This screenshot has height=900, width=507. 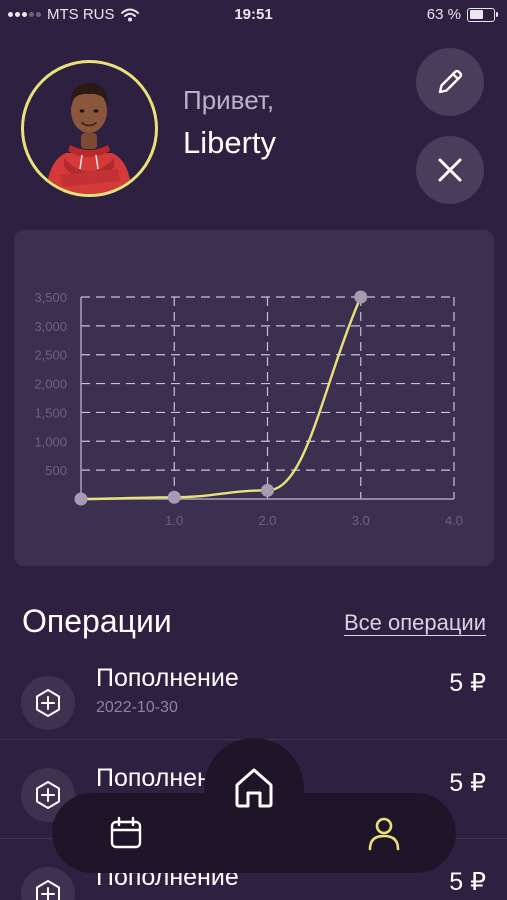 I want to click on status-right: 63 %, so click(x=462, y=14).